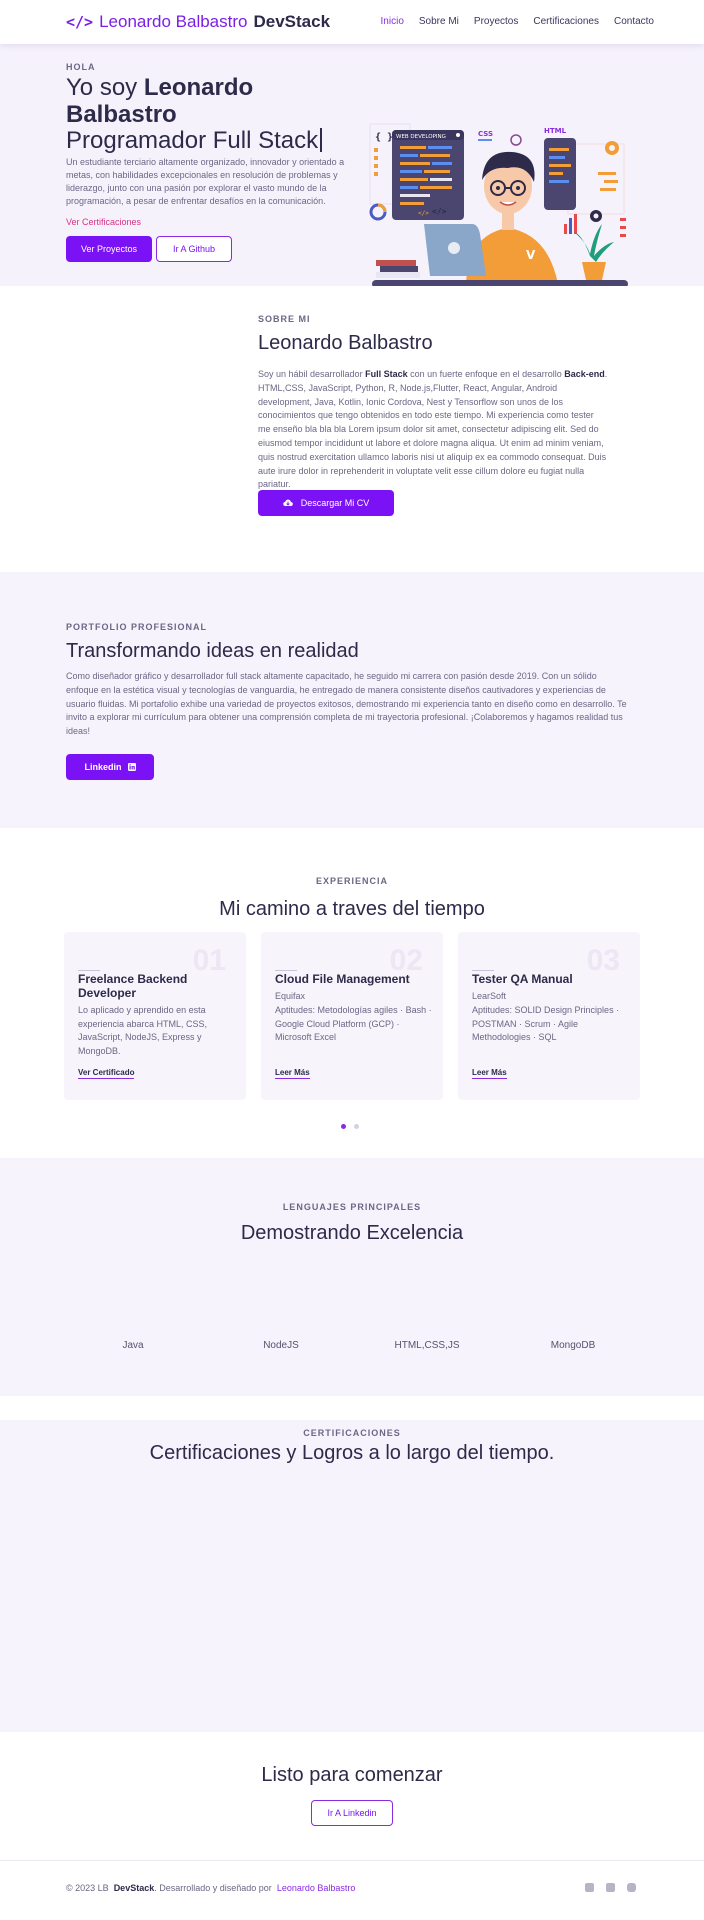  What do you see at coordinates (352, 909) in the screenshot?
I see `experience-title: Mi camino a traves del tiempo` at bounding box center [352, 909].